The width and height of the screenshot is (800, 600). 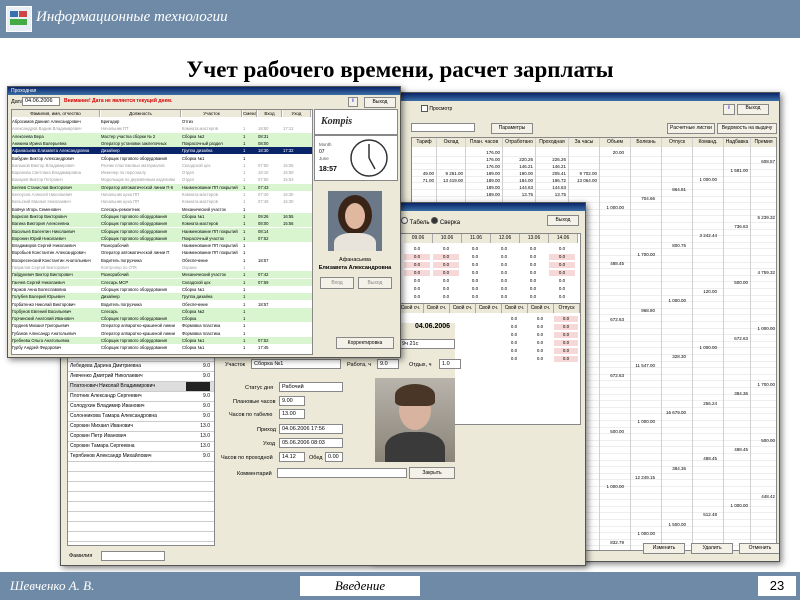 What do you see at coordinates (664, 548) in the screenshot?
I see `edit-button: Изменить` at bounding box center [664, 548].